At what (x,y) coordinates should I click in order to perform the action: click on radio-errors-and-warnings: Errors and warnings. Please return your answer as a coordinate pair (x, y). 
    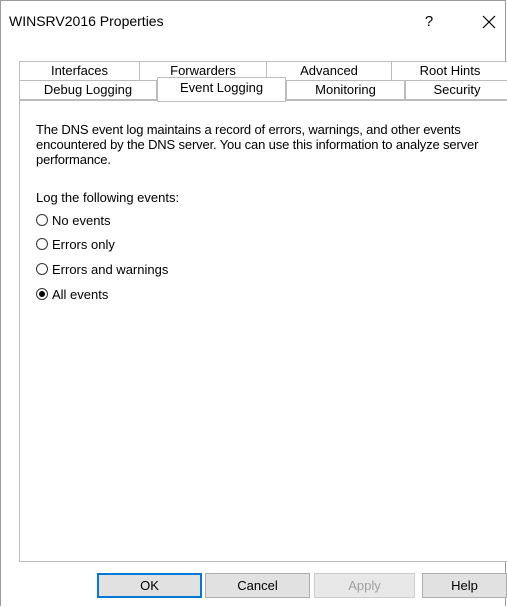
    Looking at the image, I should click on (102, 269).